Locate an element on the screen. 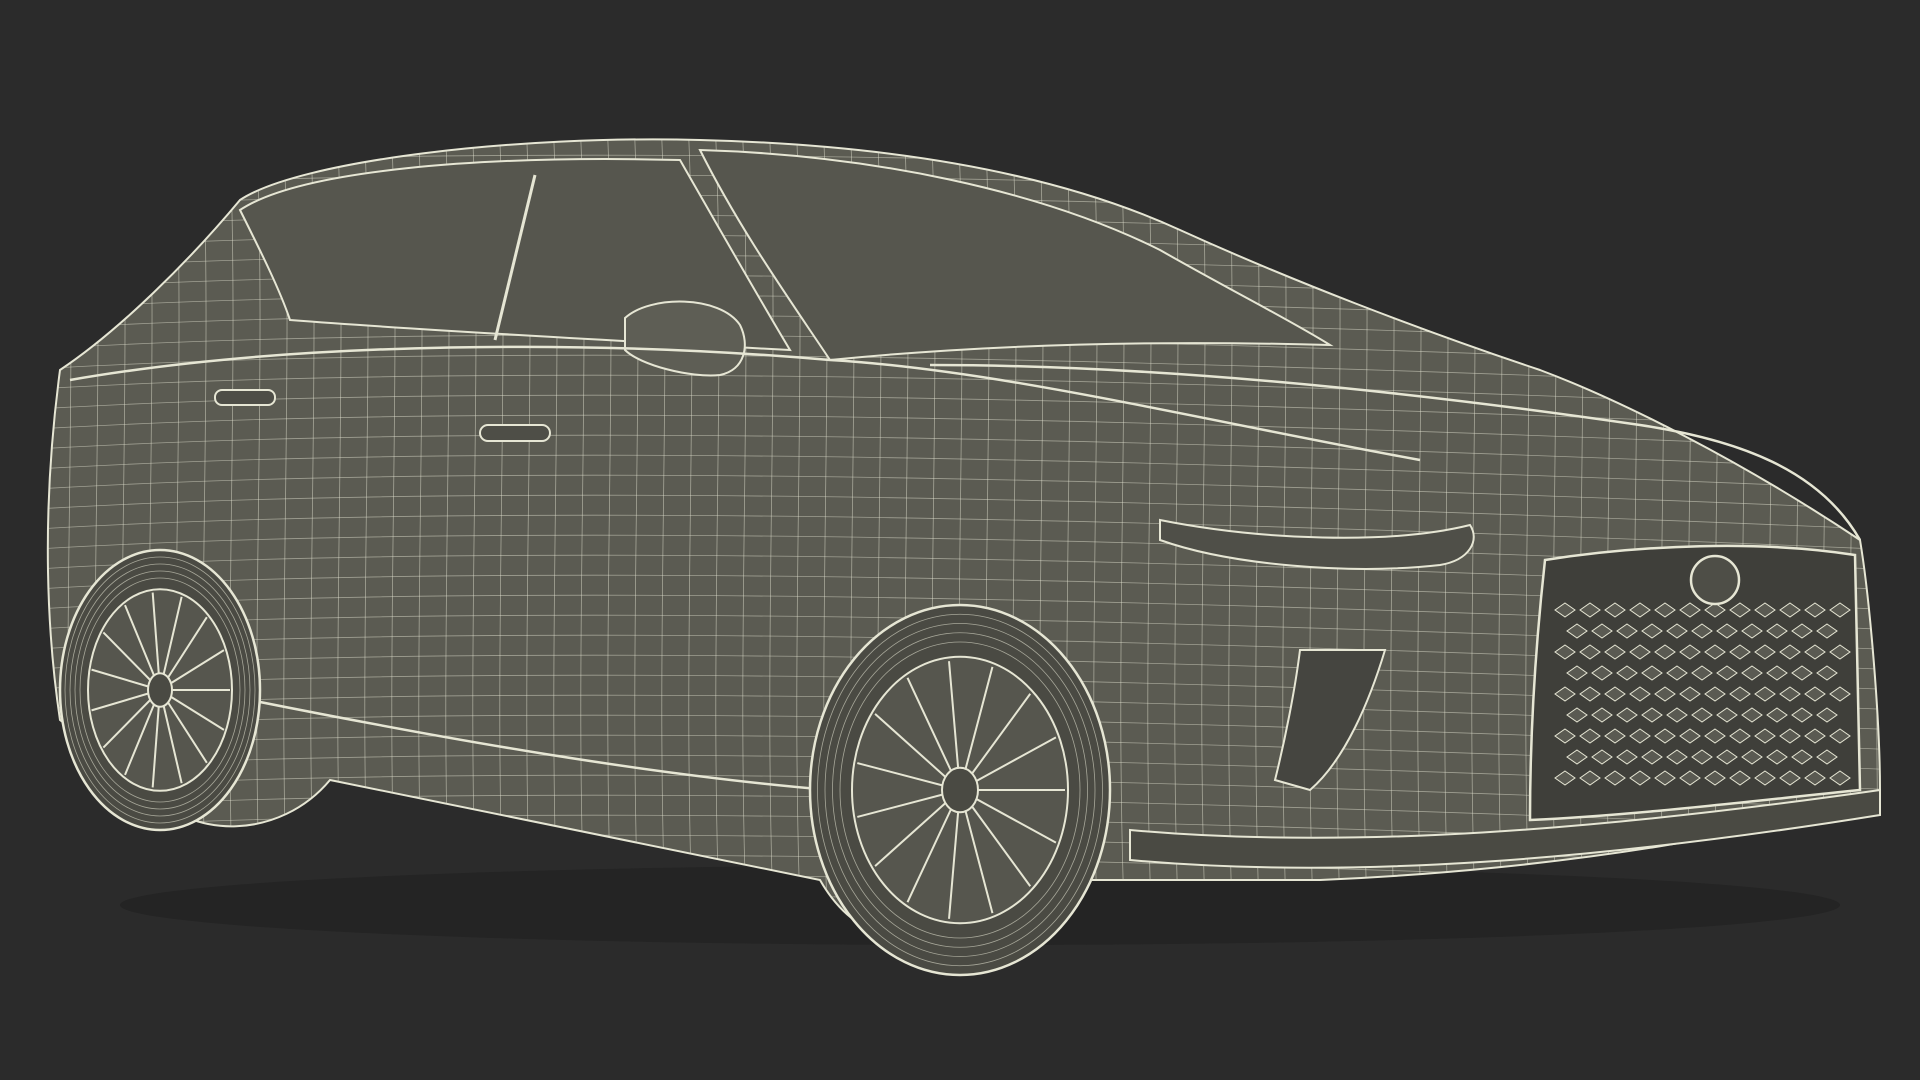  door-handle-front is located at coordinates (515, 433).